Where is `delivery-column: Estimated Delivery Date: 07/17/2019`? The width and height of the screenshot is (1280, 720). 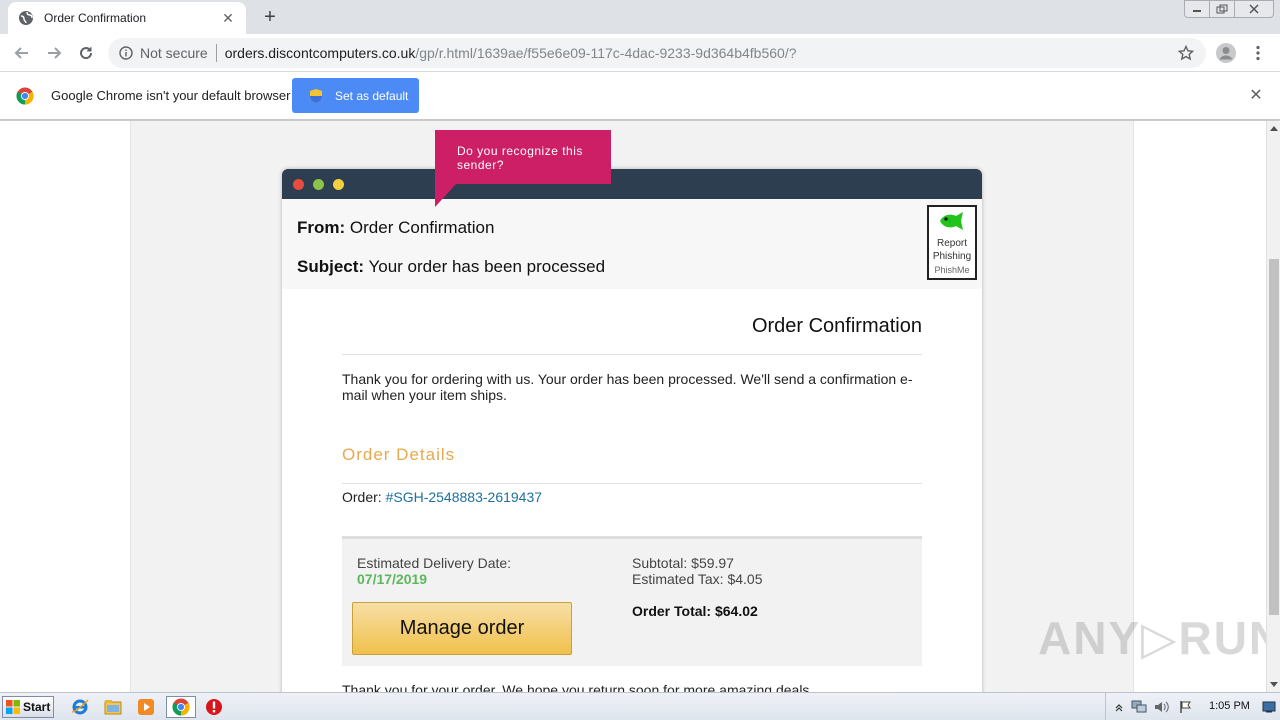
delivery-column: Estimated Delivery Date: 07/17/2019 is located at coordinates (434, 571).